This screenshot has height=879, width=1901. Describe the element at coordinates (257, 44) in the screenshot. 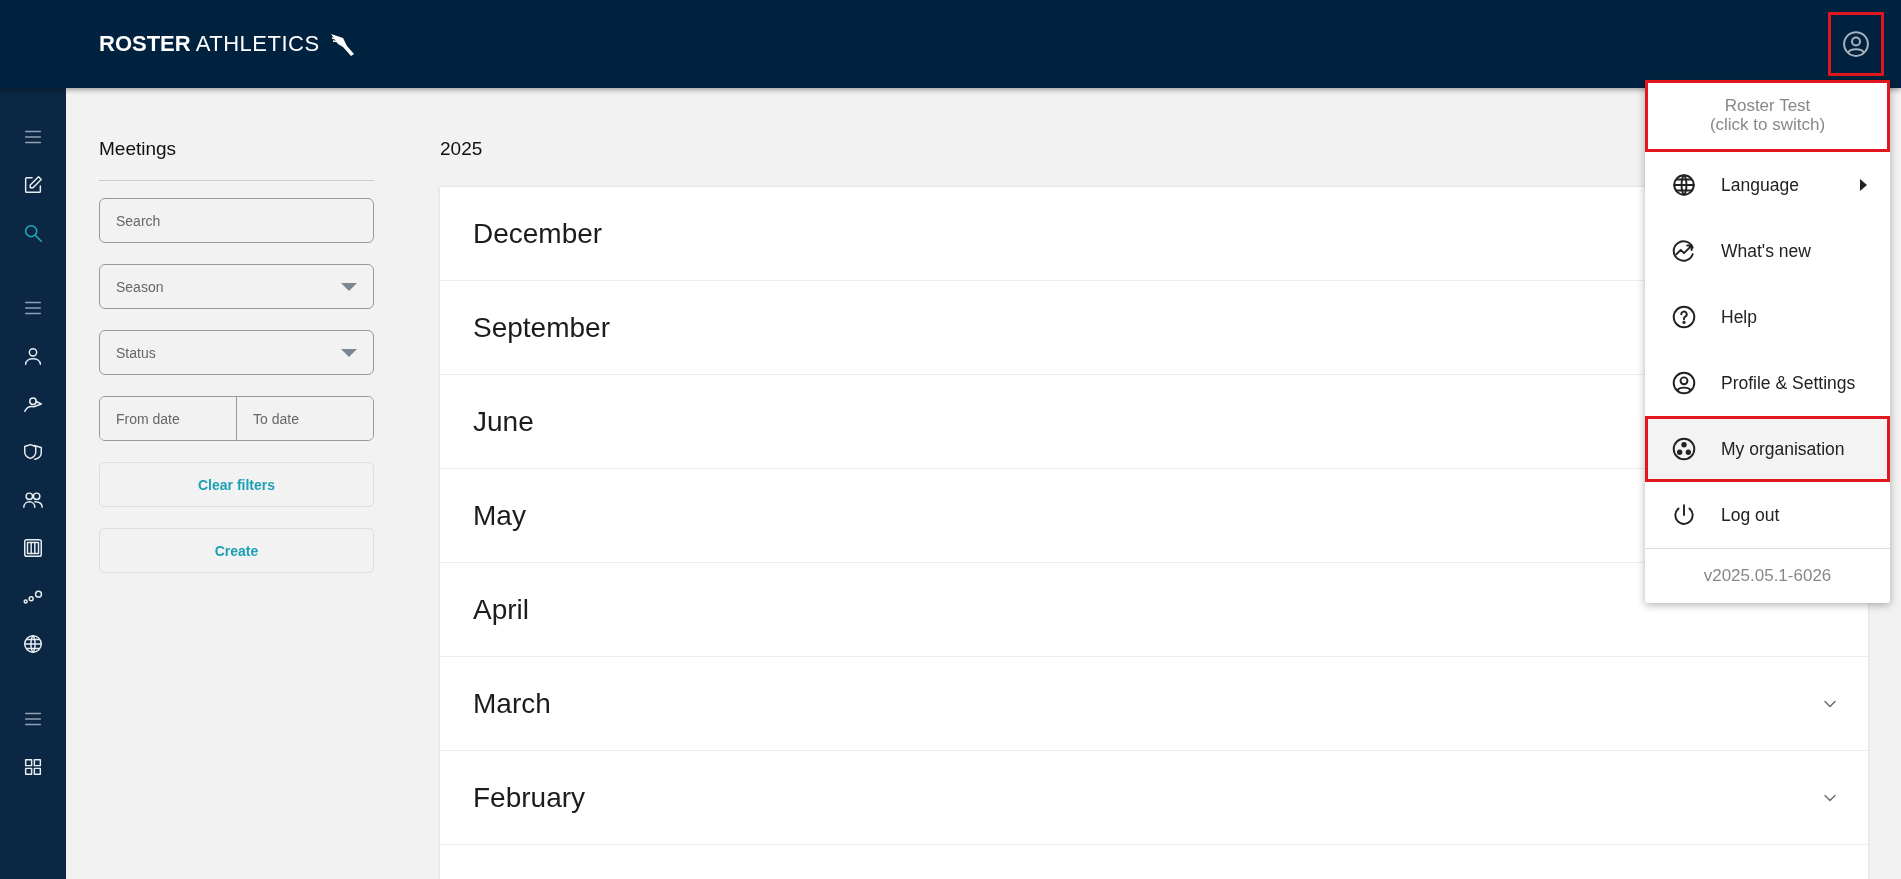

I see `logo-text: ATHLETICS` at that location.